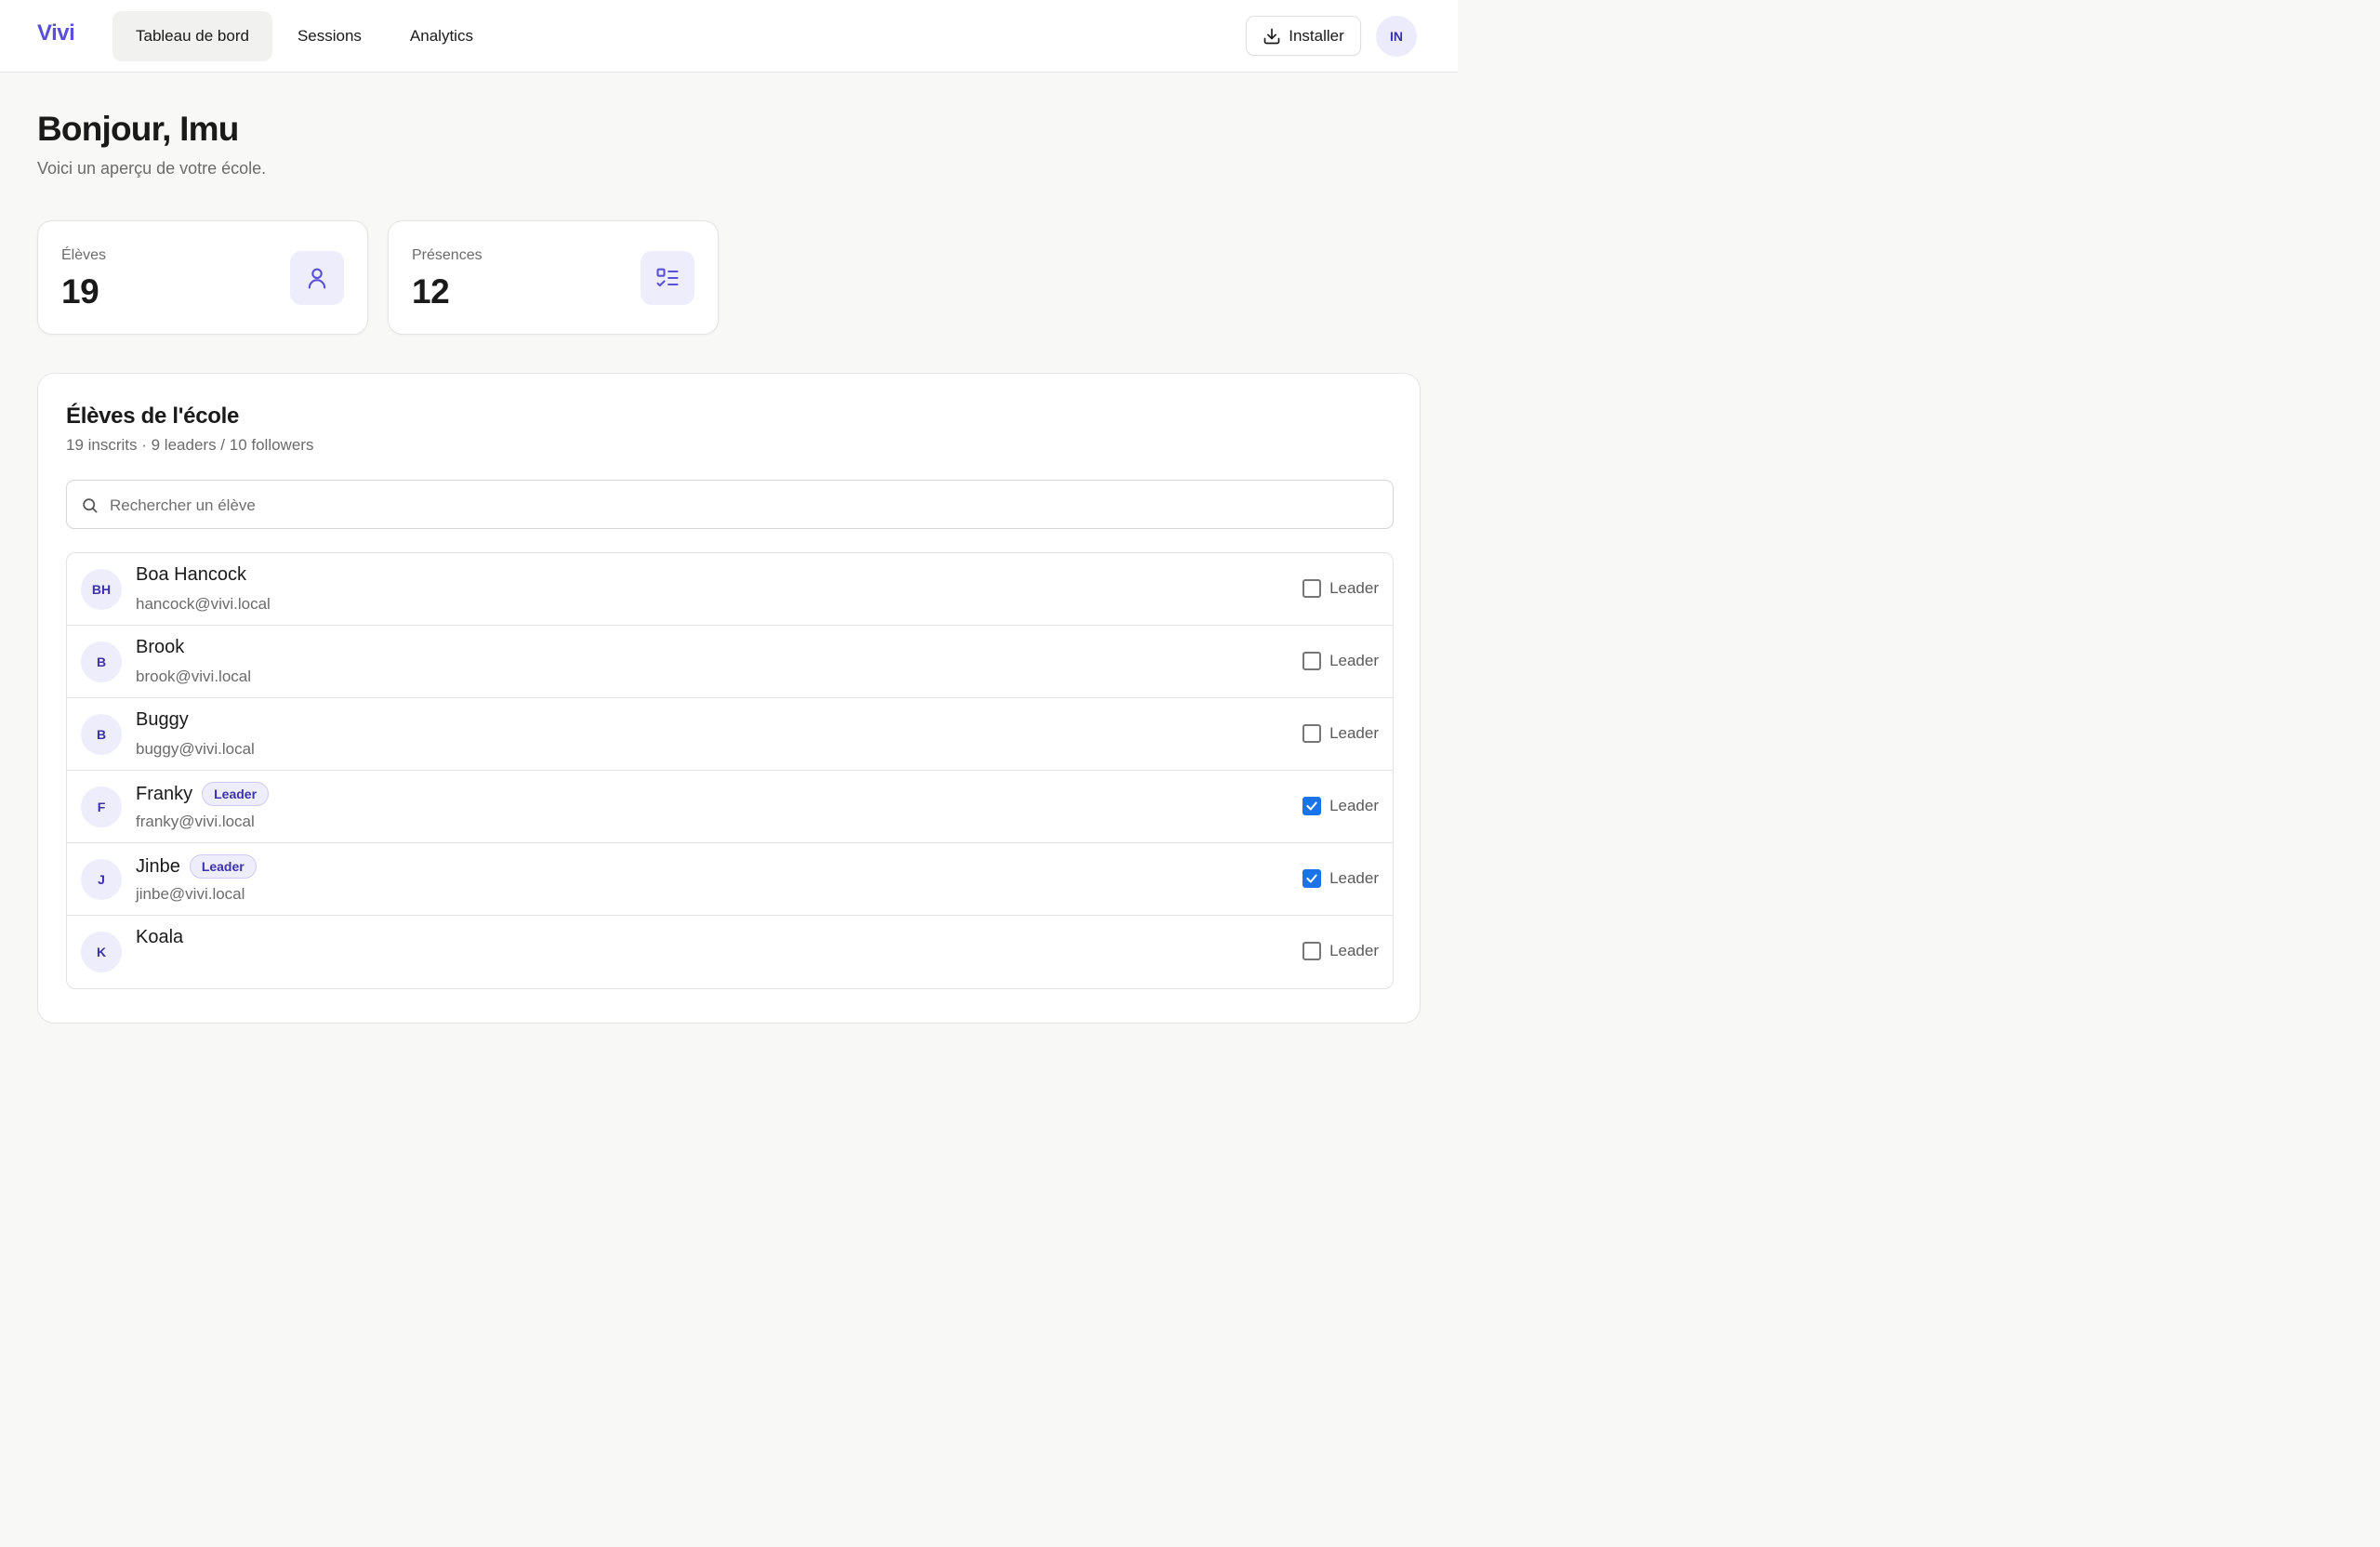  I want to click on download-icon, so click(1271, 36).